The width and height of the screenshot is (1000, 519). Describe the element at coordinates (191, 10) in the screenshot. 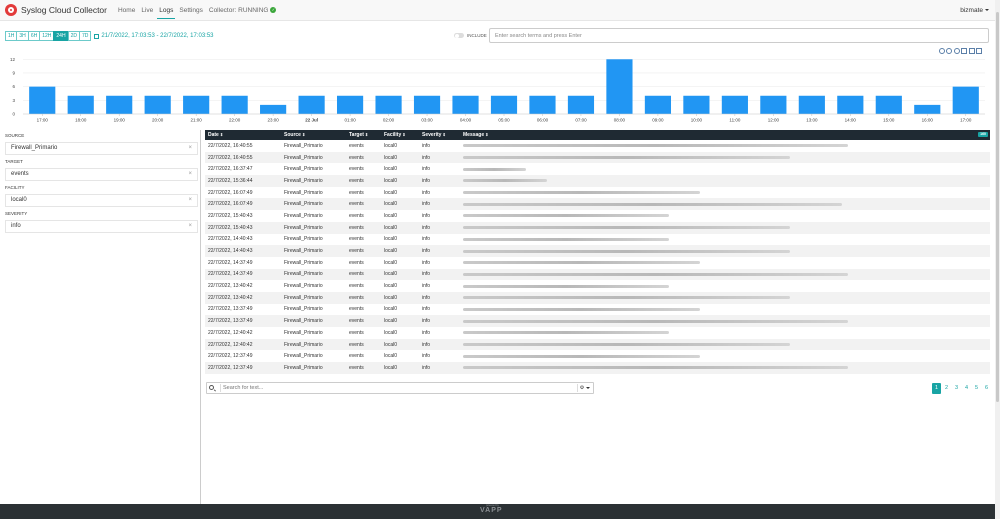

I see `nav-settings: Settings` at that location.